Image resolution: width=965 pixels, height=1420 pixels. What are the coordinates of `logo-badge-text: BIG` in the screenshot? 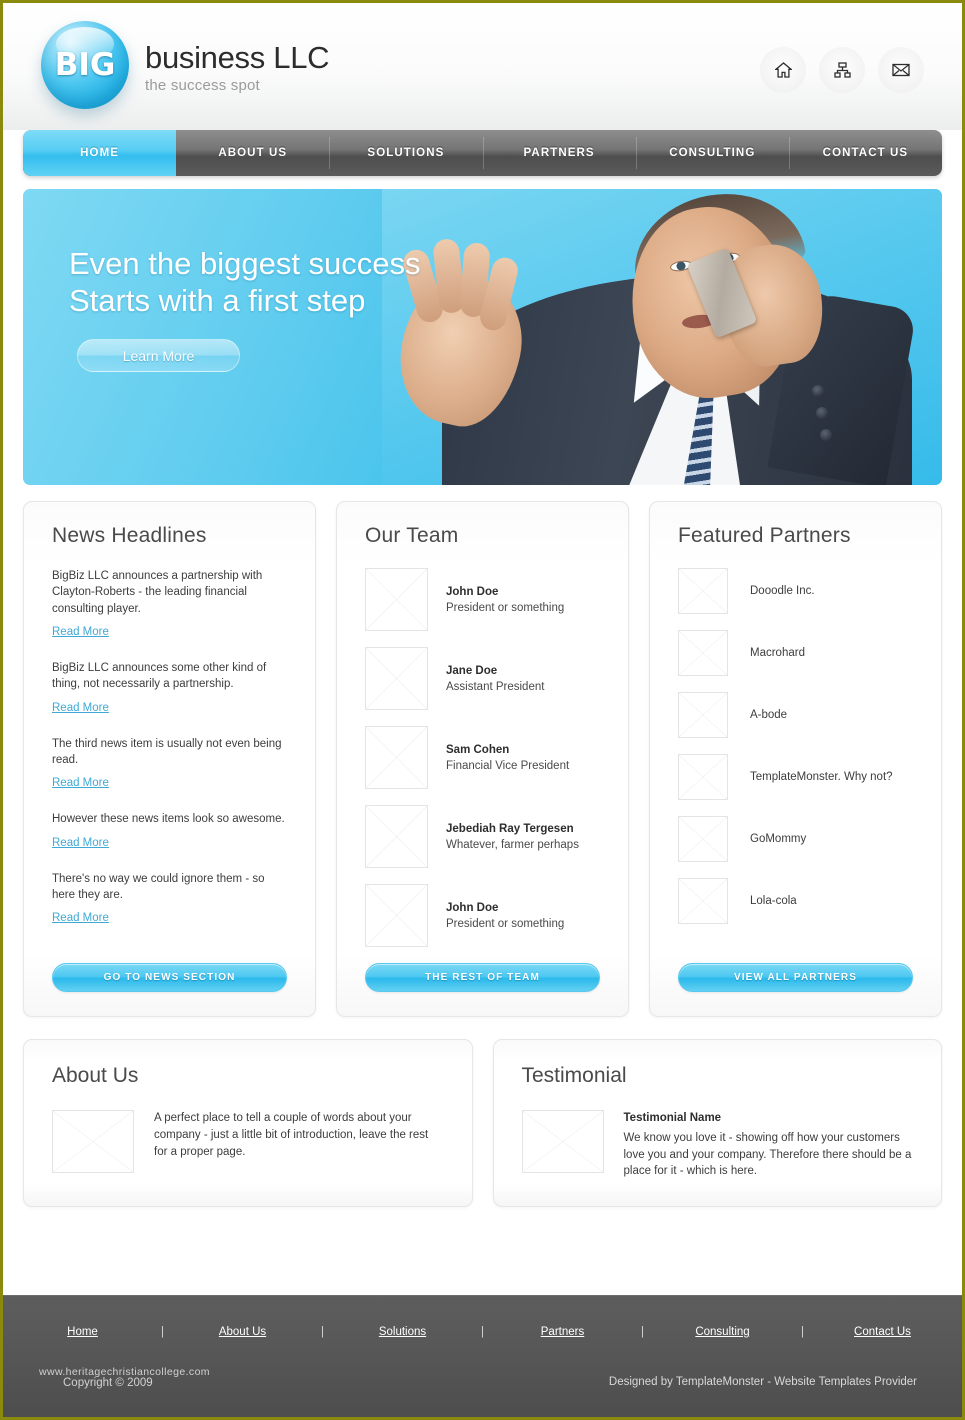 It's located at (85, 65).